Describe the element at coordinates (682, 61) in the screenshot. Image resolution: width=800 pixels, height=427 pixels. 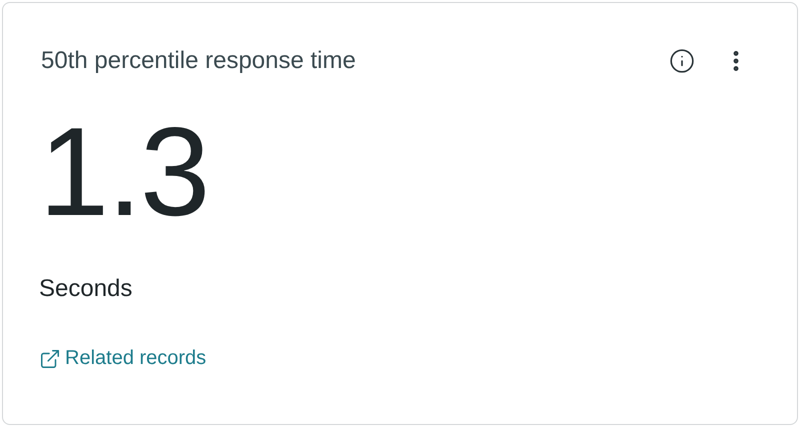
I see `info-icon` at that location.